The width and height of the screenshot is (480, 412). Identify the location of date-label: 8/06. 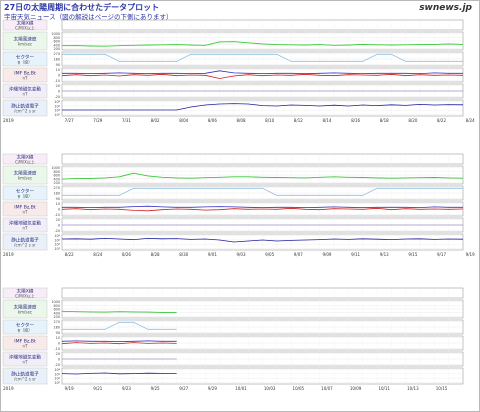
(212, 120).